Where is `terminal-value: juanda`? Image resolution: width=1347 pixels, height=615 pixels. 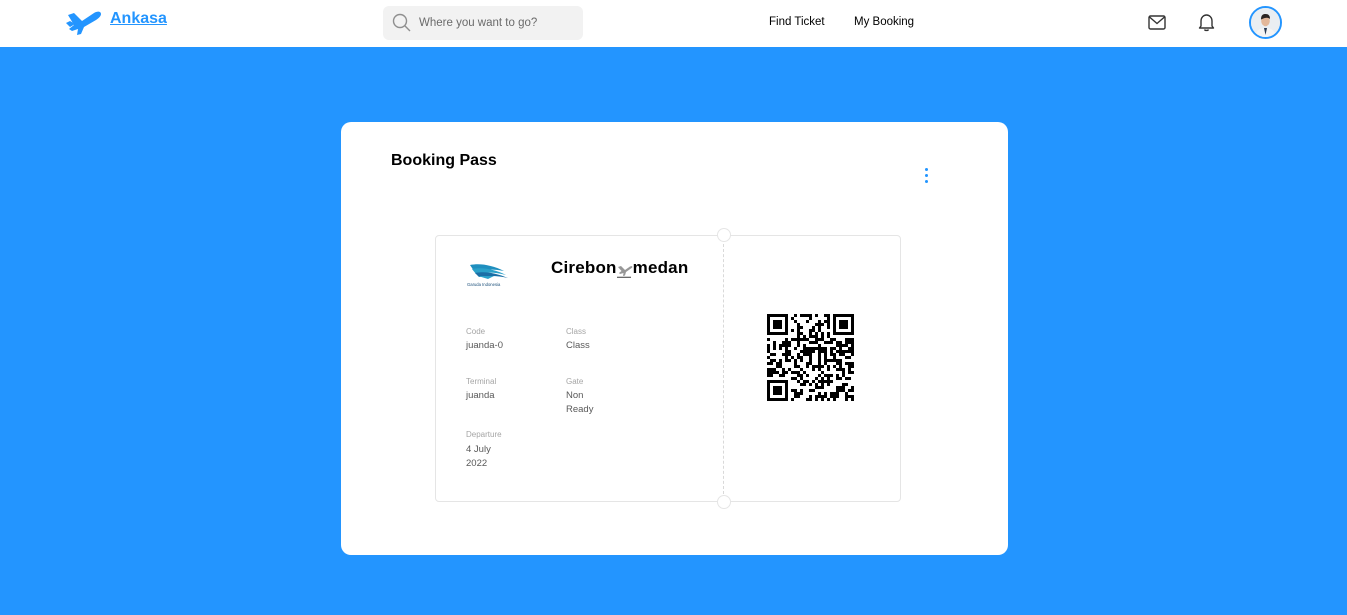 terminal-value: juanda is located at coordinates (480, 395).